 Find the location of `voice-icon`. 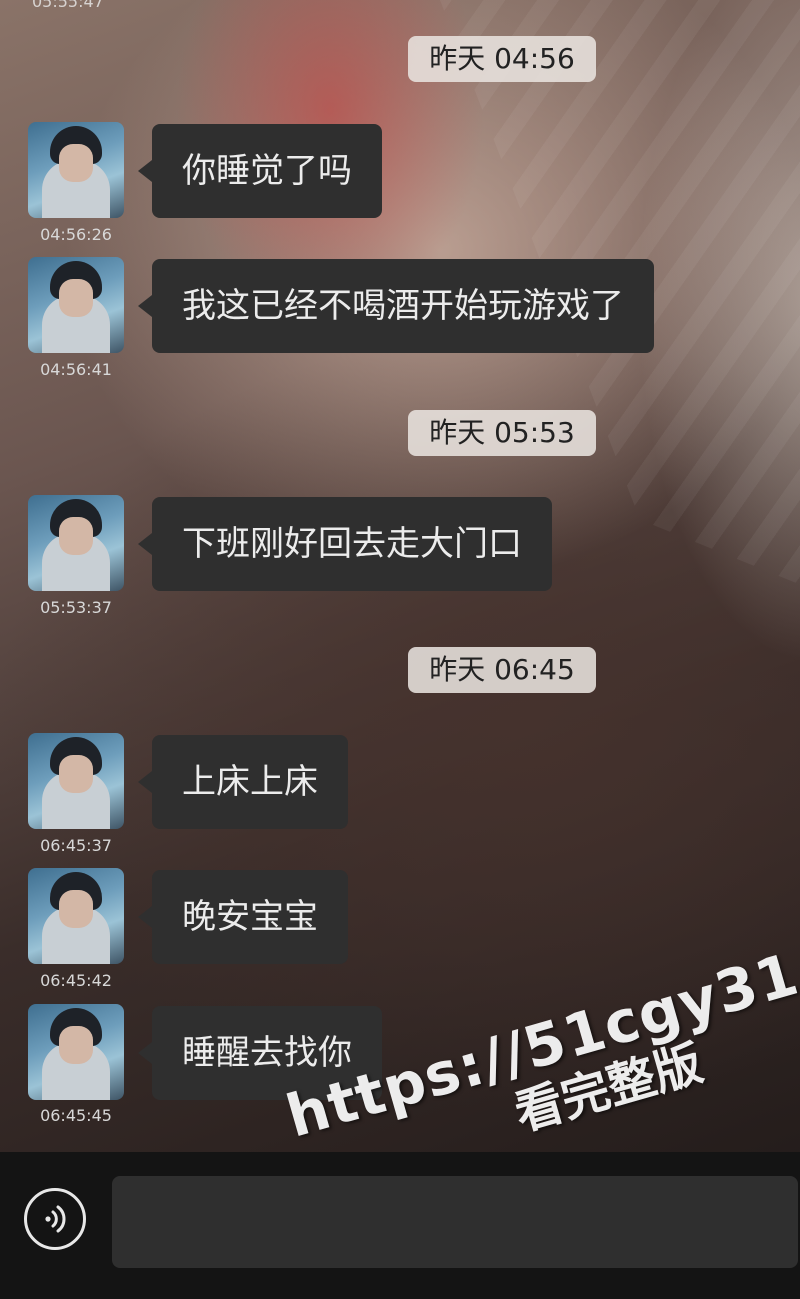

voice-icon is located at coordinates (55, 1219).